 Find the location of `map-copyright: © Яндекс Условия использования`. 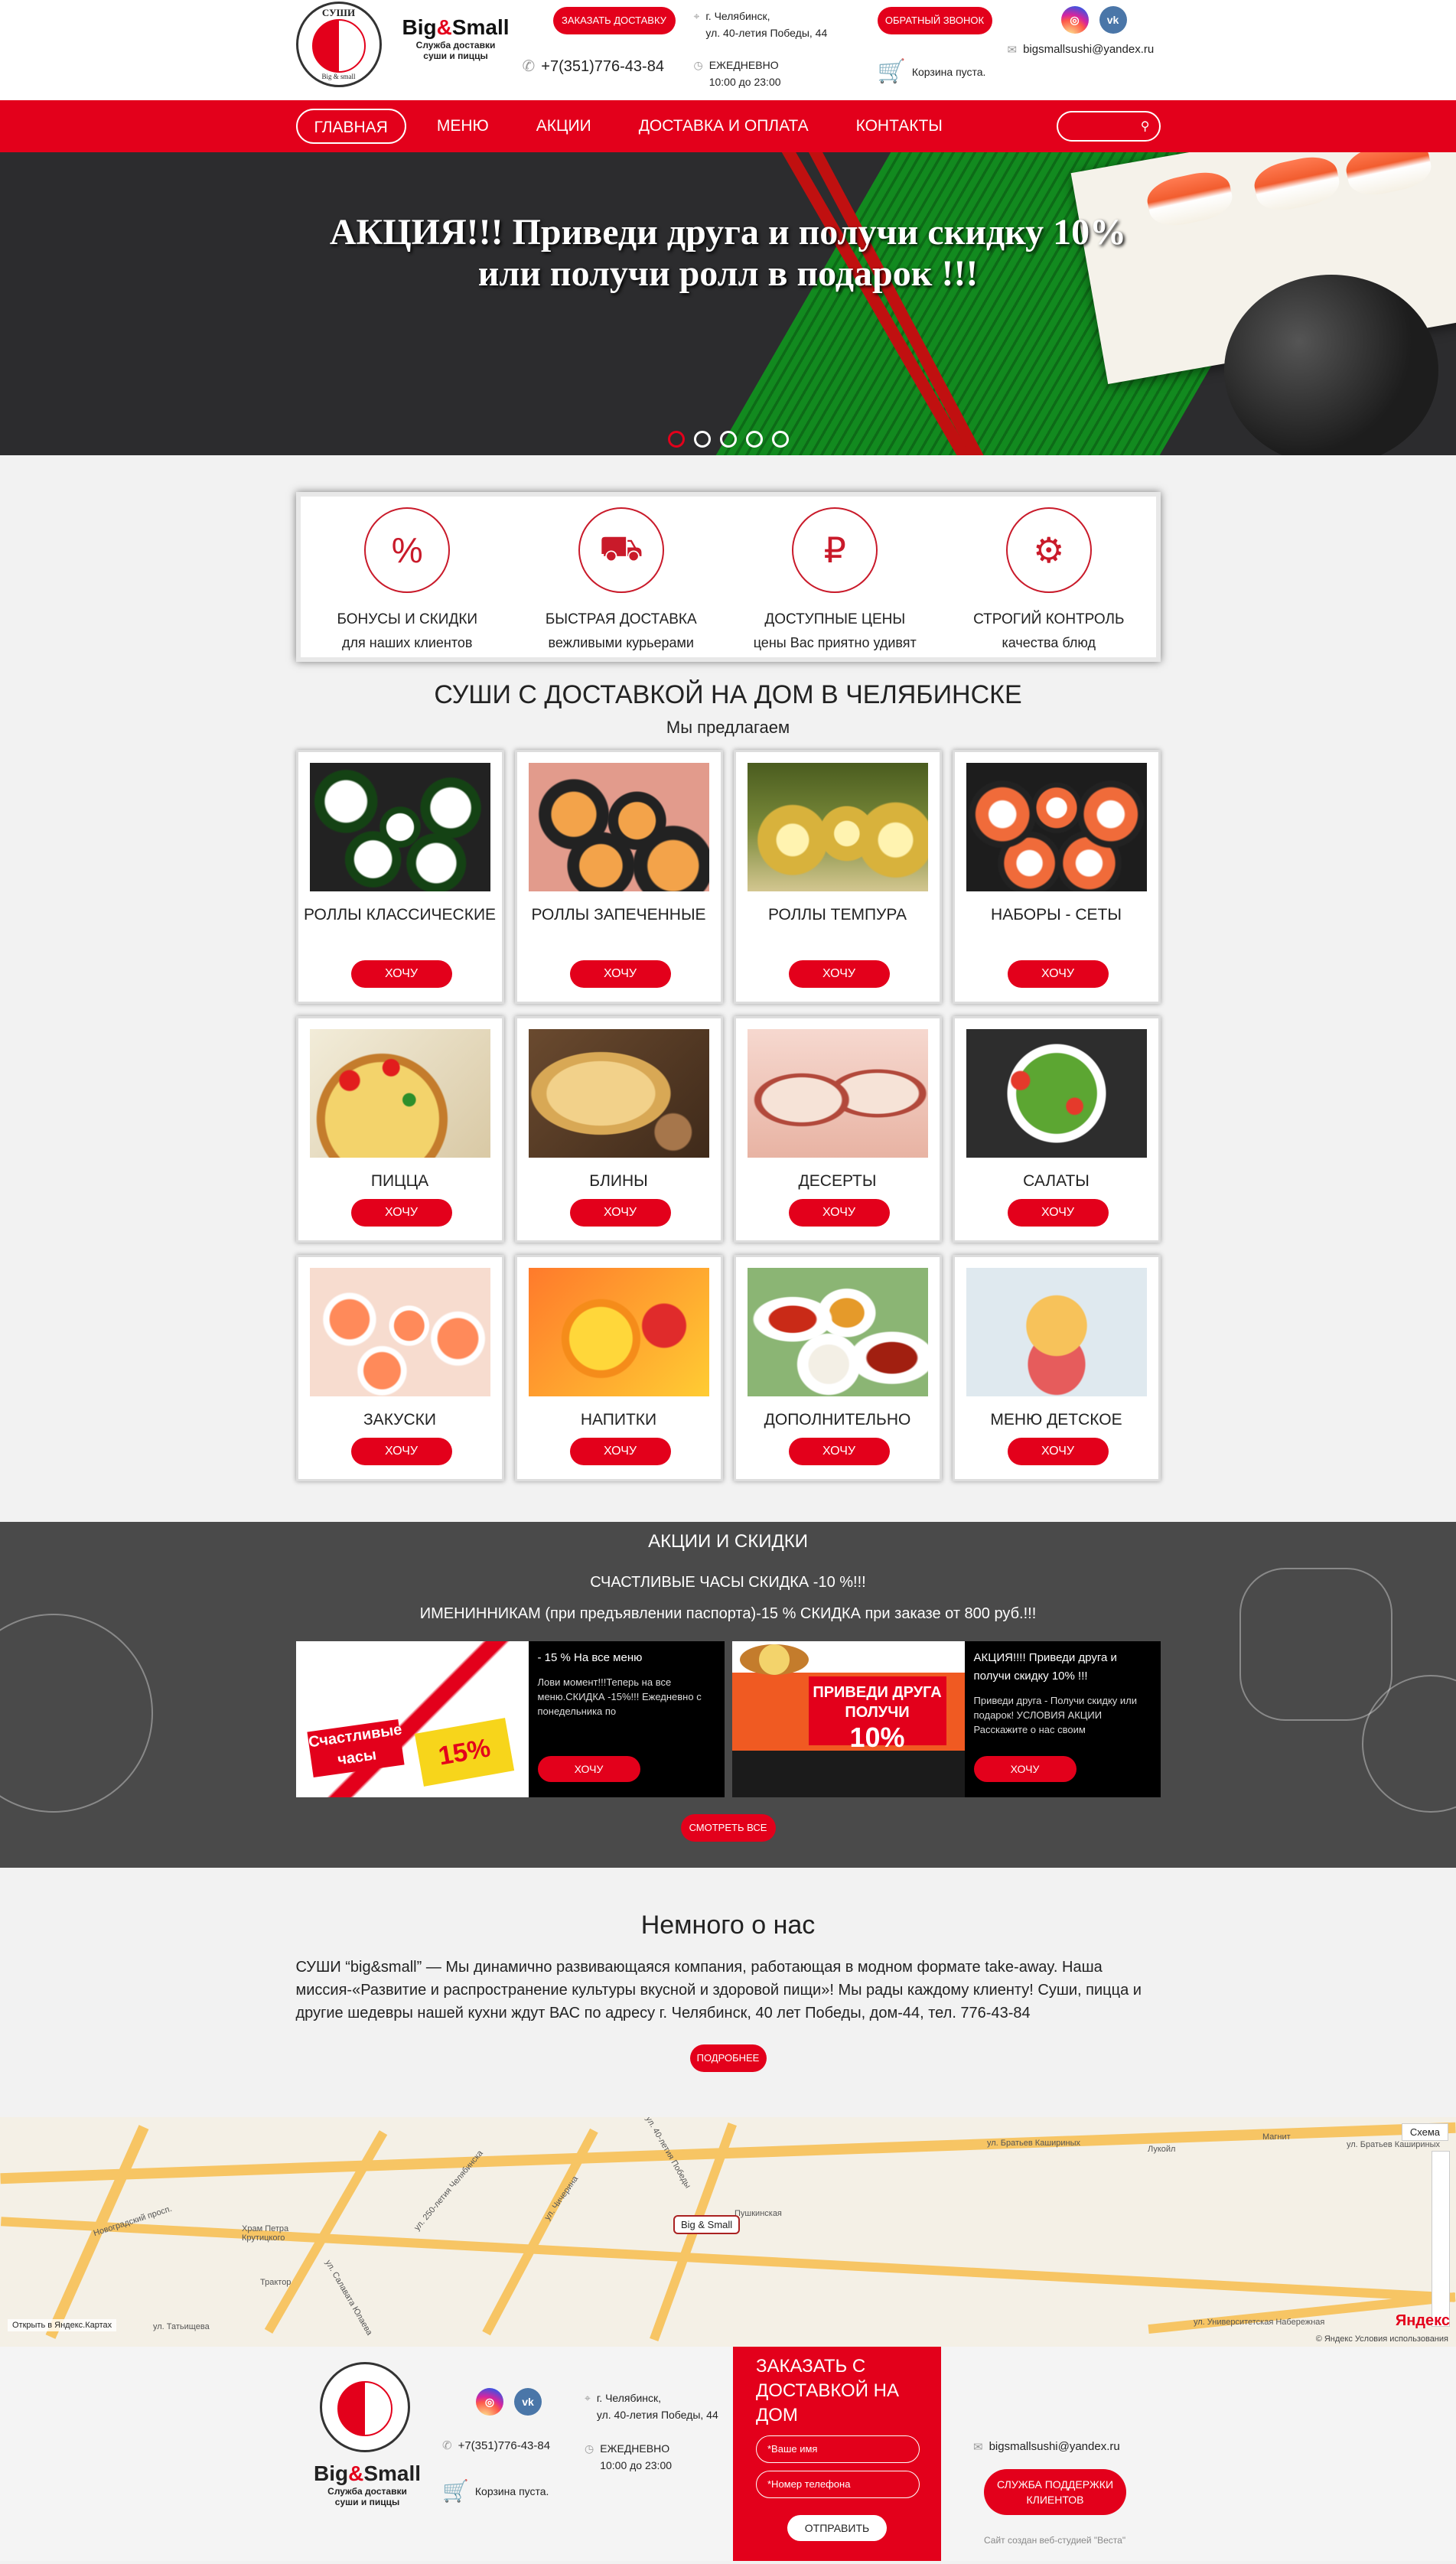

map-copyright: © Яндекс Условия использования is located at coordinates (1382, 2339).